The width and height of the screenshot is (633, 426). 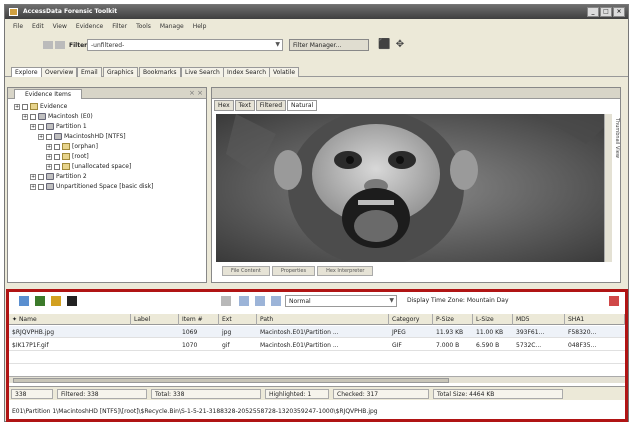 I want to click on menu-manage: Manage, so click(x=172, y=28).